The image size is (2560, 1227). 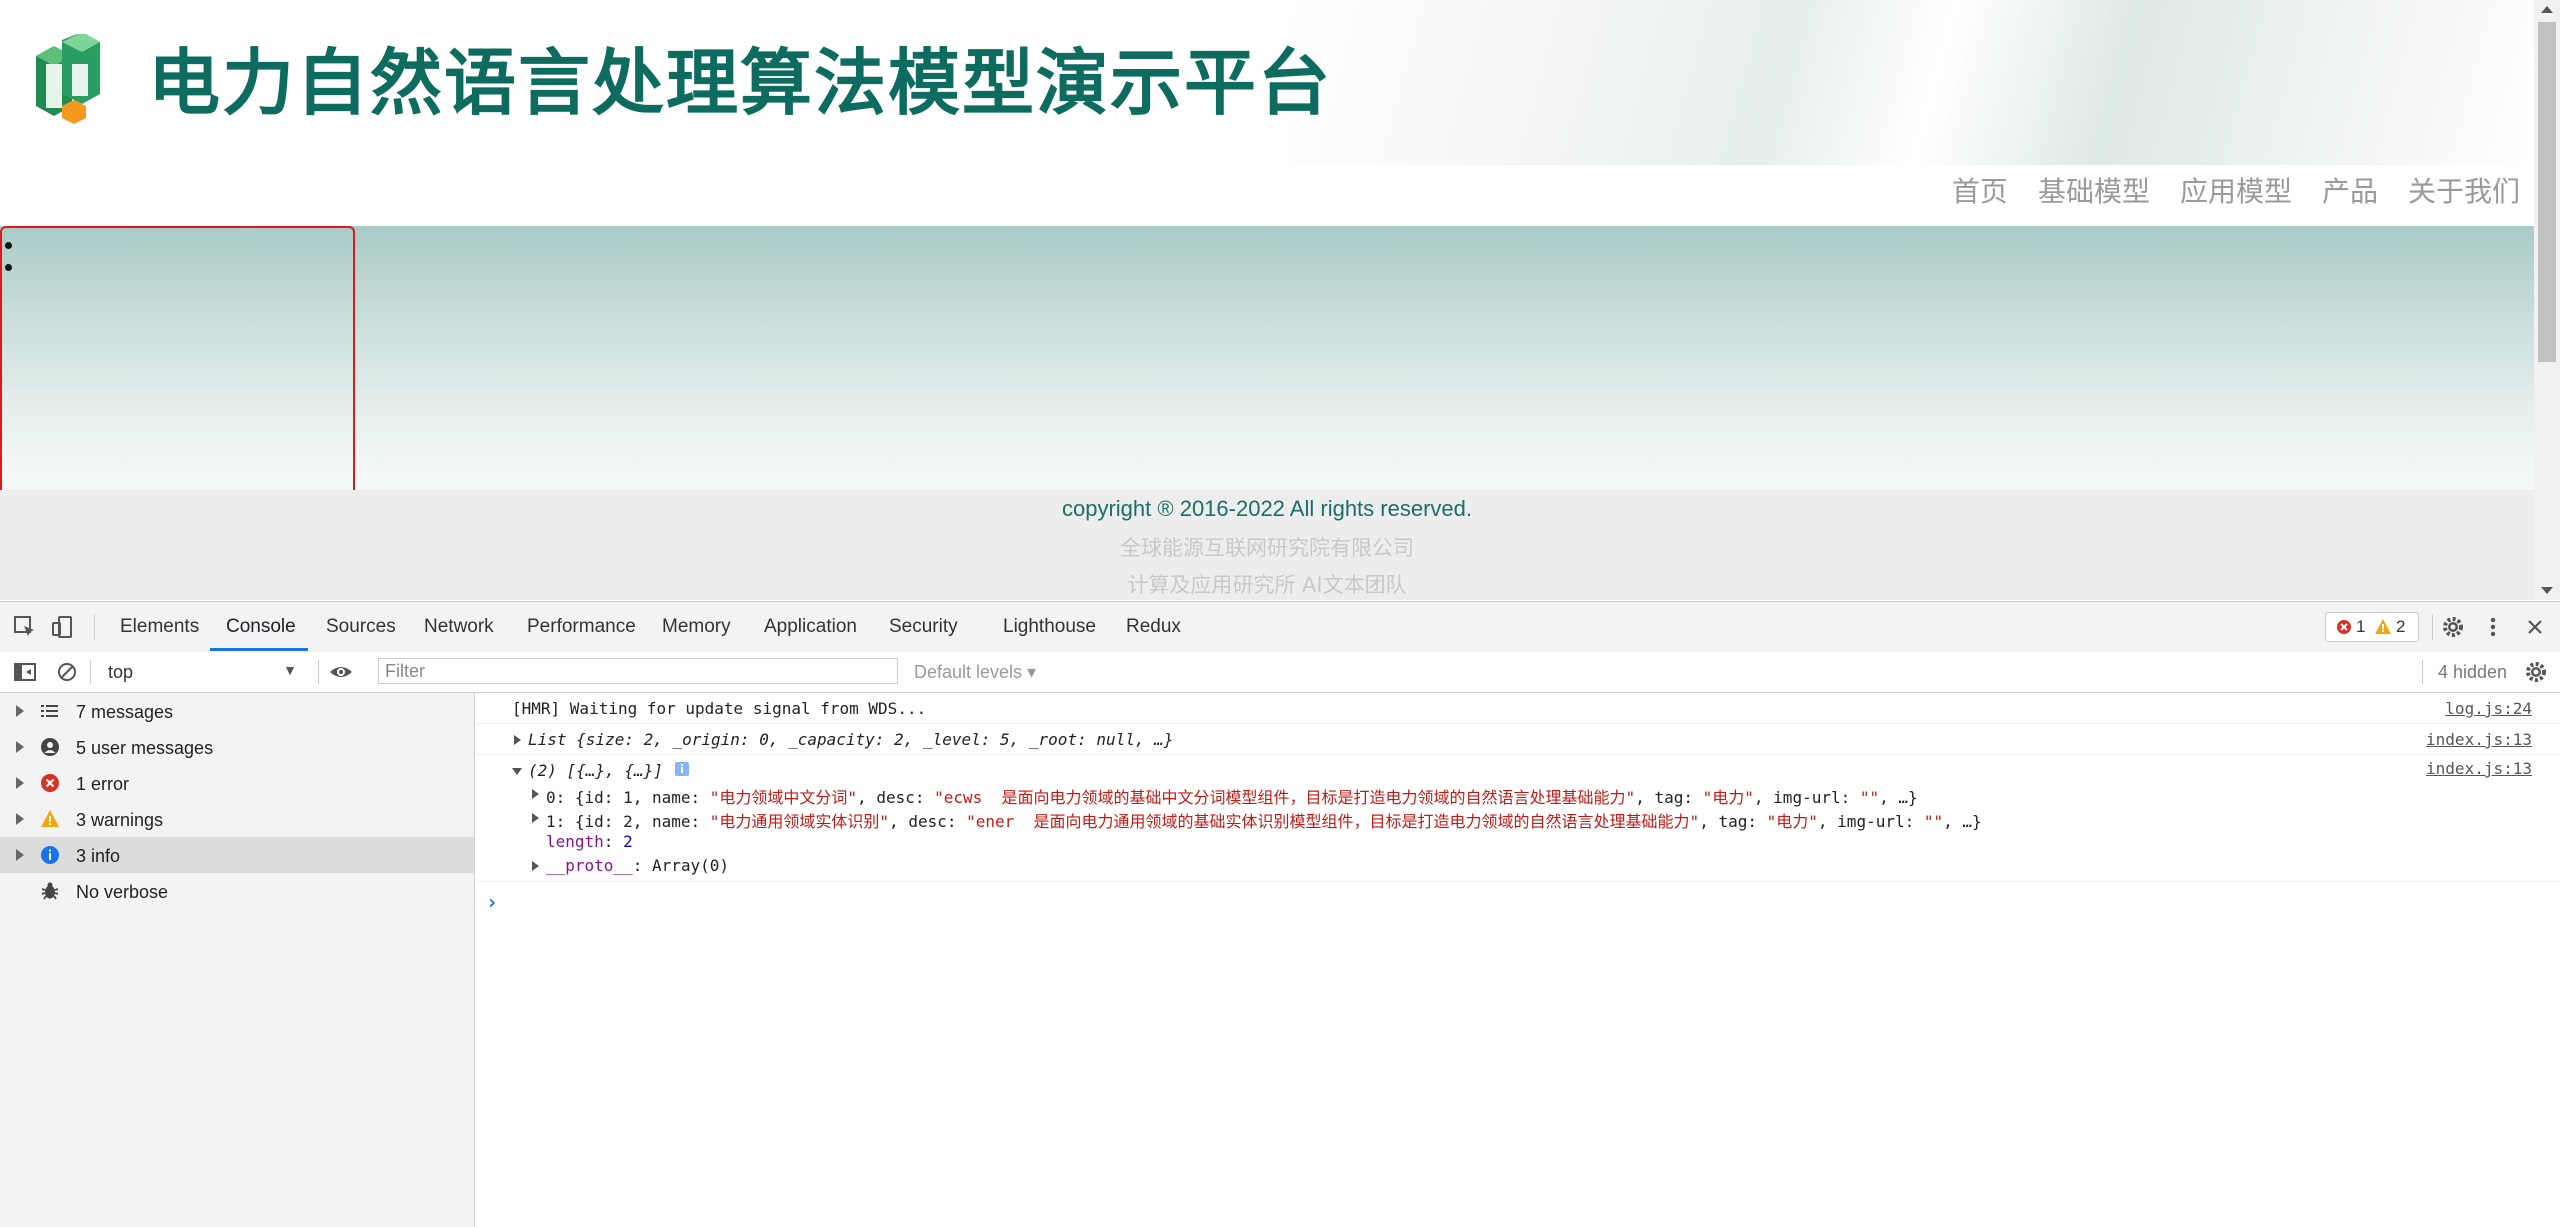 I want to click on tab-lighthouse: Lighthouse, so click(x=1049, y=627).